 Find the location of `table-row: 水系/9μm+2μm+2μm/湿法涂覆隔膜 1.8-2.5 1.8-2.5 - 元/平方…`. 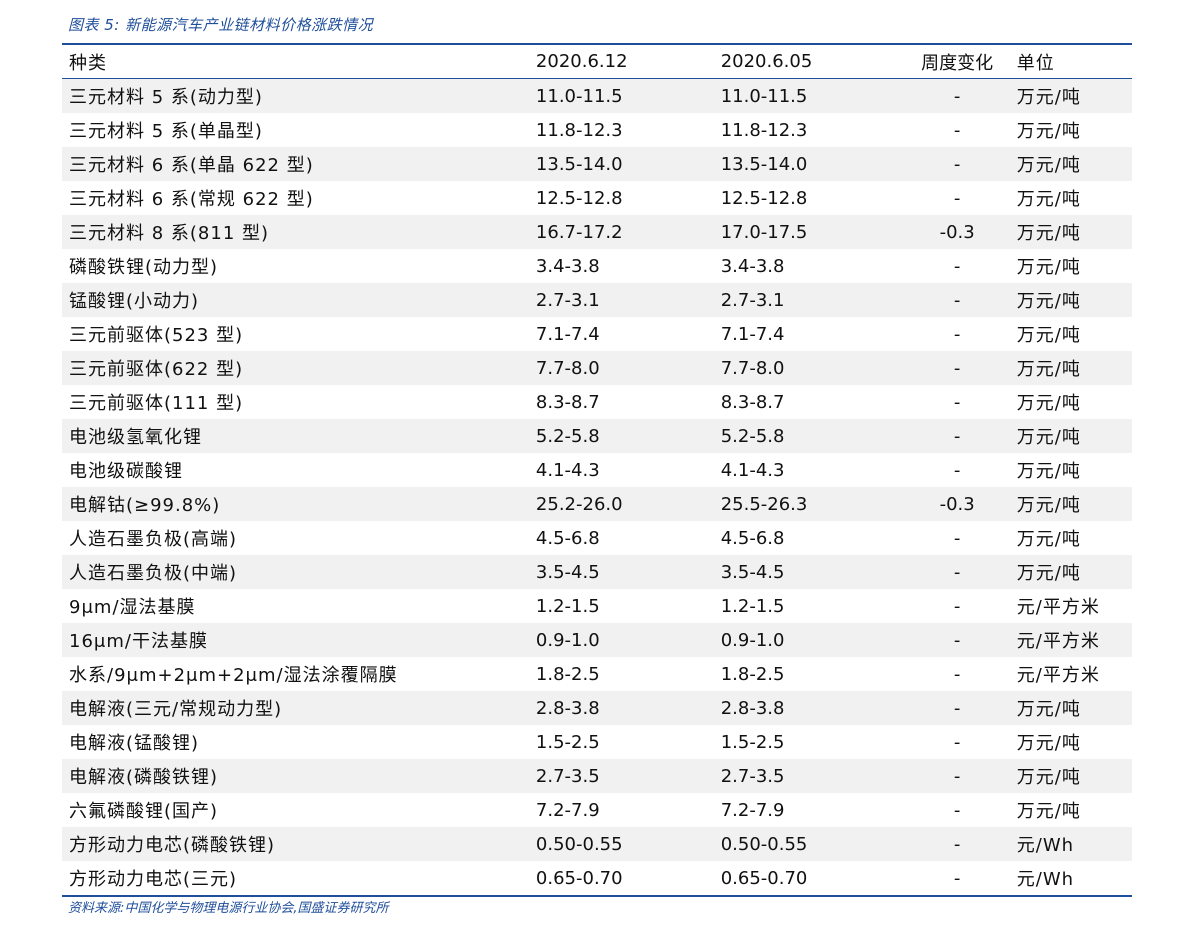

table-row: 水系/9μm+2μm+2μm/湿法涂覆隔膜 1.8-2.5 1.8-2.5 - 元/平方… is located at coordinates (597, 674).